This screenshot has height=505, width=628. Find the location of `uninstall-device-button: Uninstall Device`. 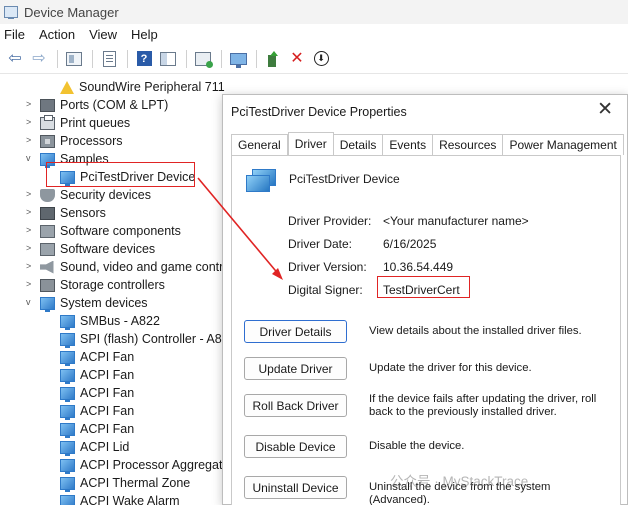

uninstall-device-button: Uninstall Device is located at coordinates (295, 487).